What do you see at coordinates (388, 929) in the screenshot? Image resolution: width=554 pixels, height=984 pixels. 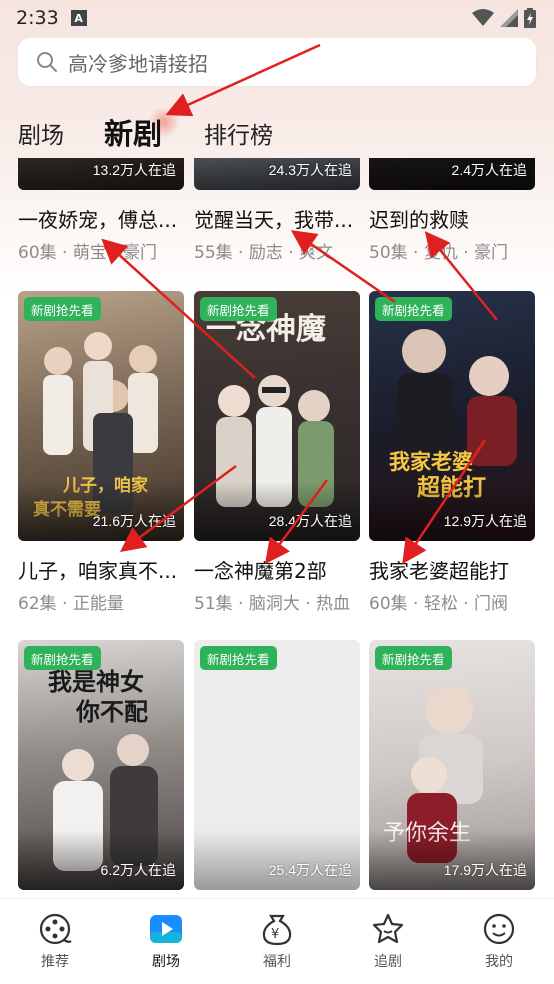 I see `star-icon` at bounding box center [388, 929].